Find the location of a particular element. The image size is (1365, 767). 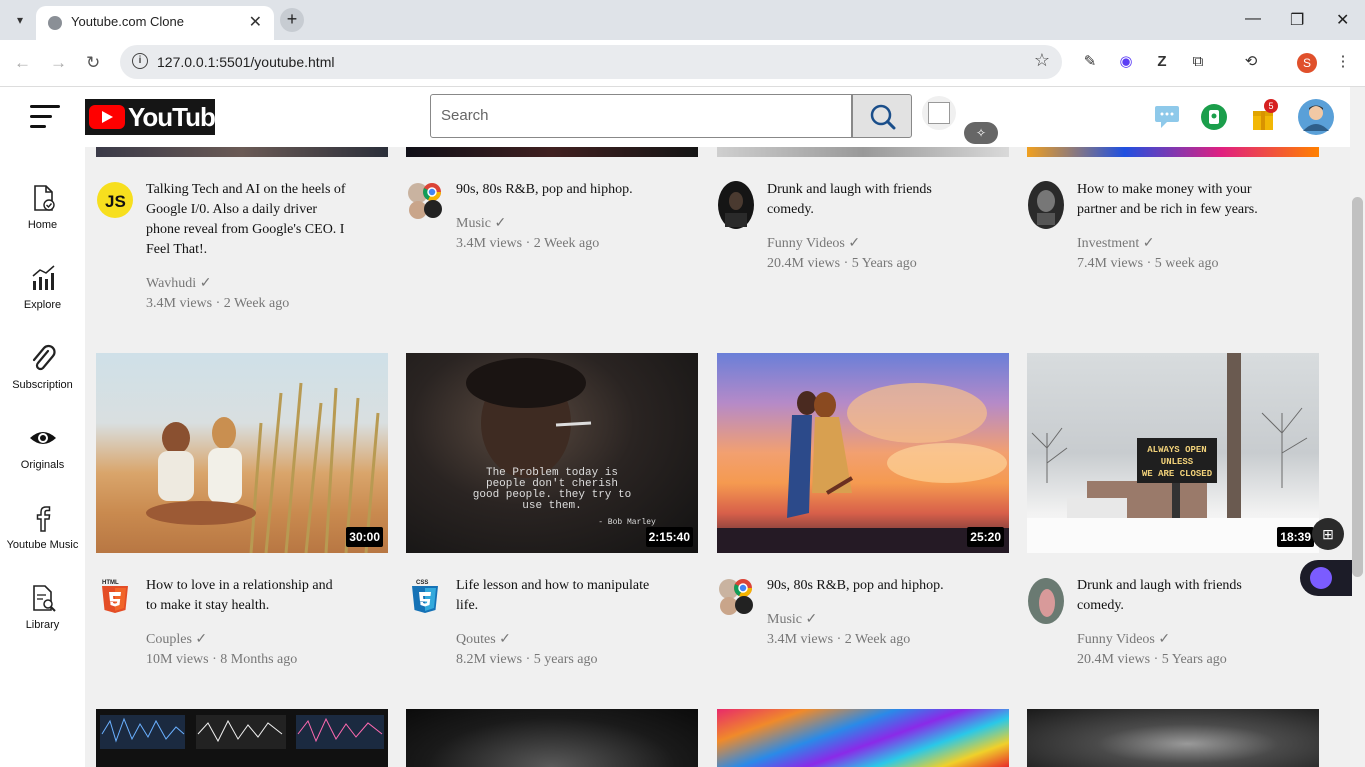

copilot-extension-icon: ◉ is located at coordinates (1126, 62).